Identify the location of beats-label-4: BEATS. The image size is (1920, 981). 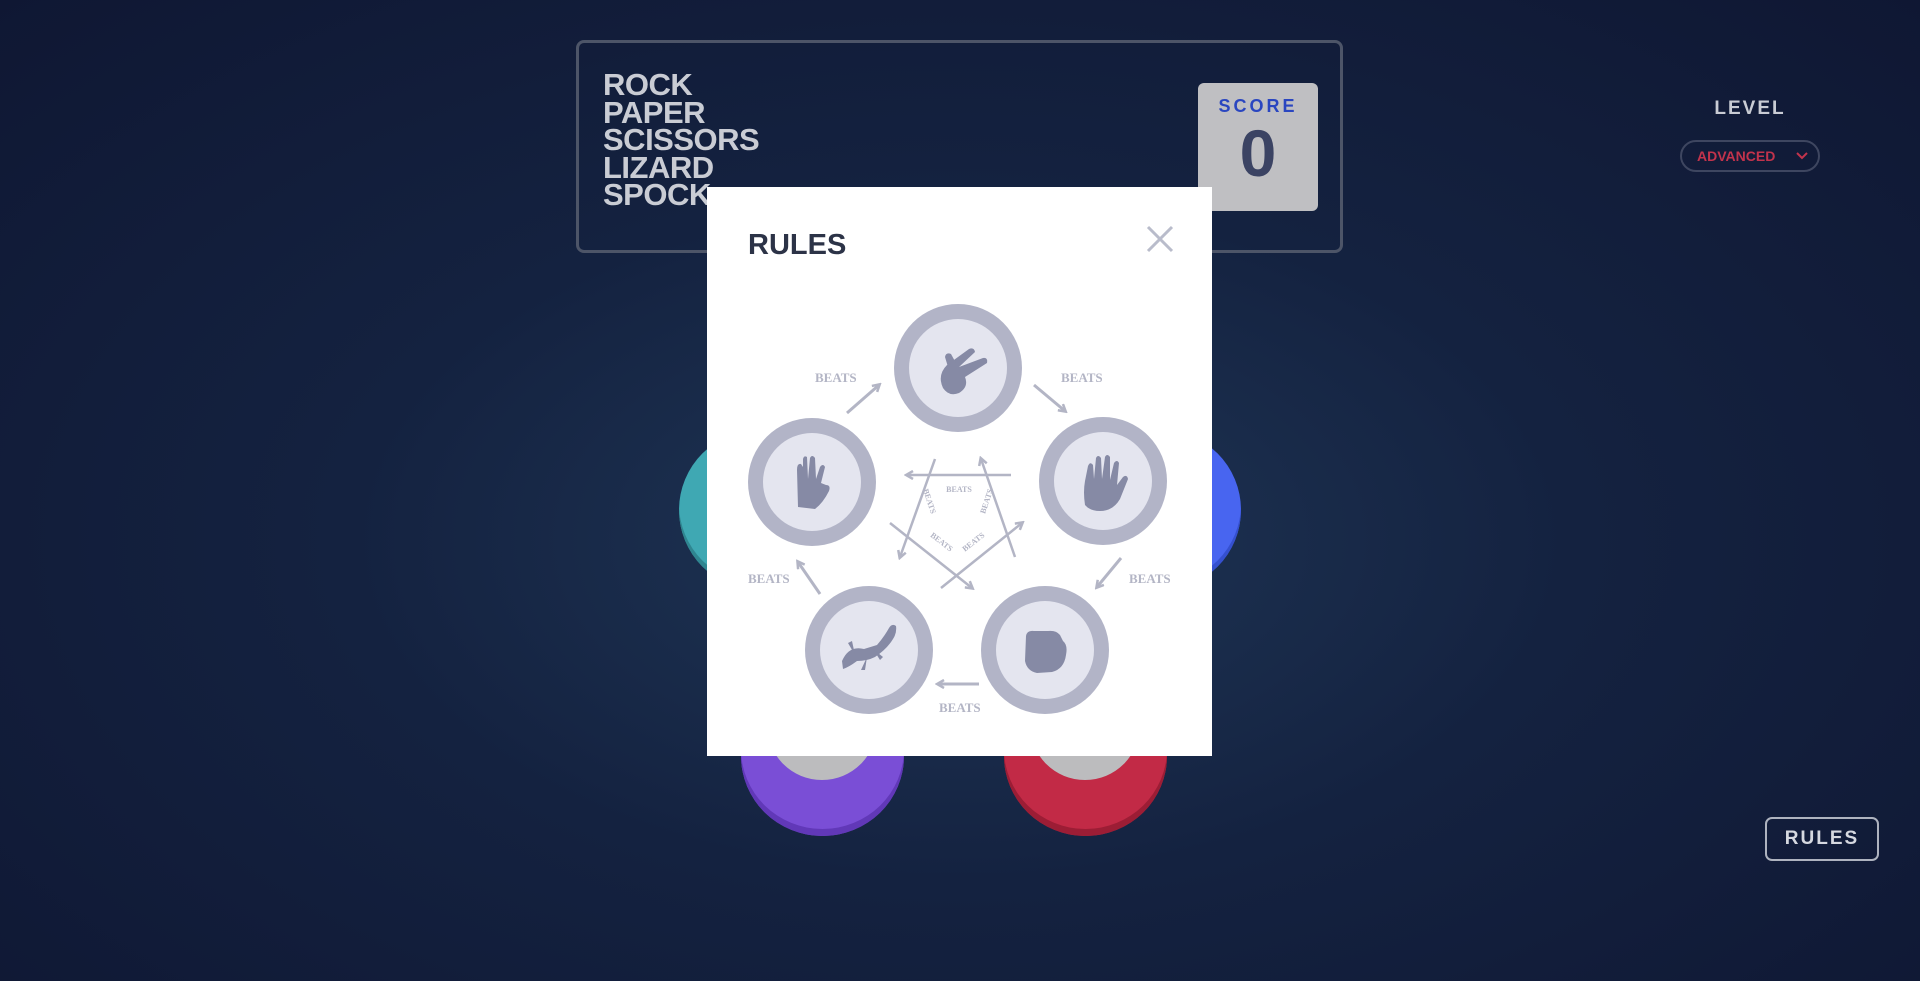
(960, 707).